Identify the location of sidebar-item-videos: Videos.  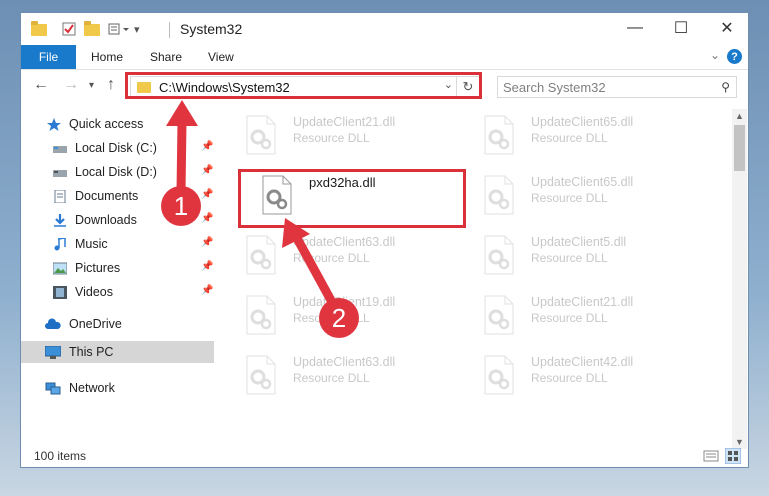
(83, 292).